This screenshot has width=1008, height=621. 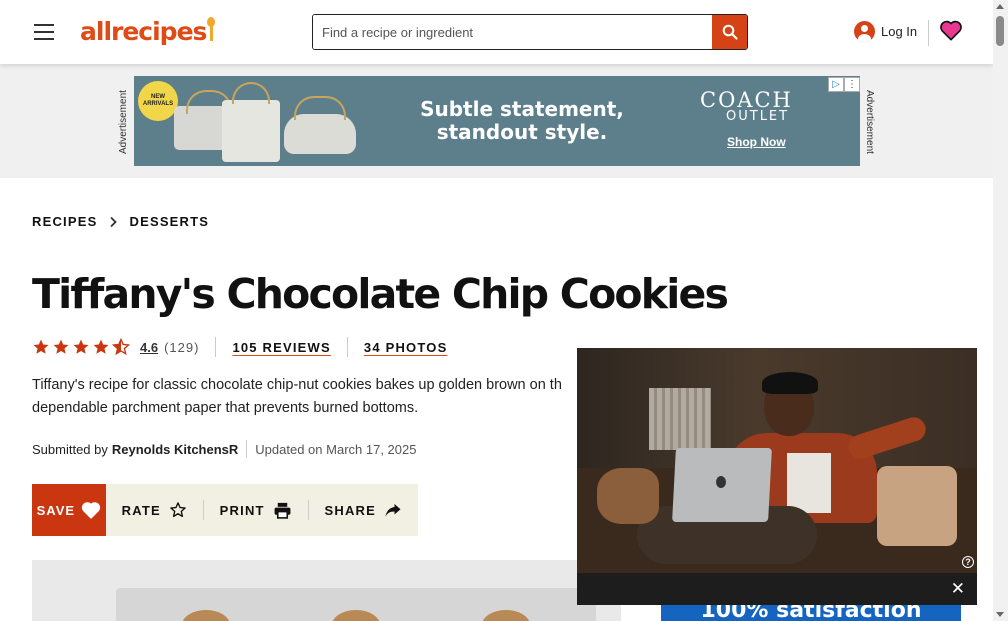 I want to click on ad-label-right: Advertisement, so click(x=869, y=122).